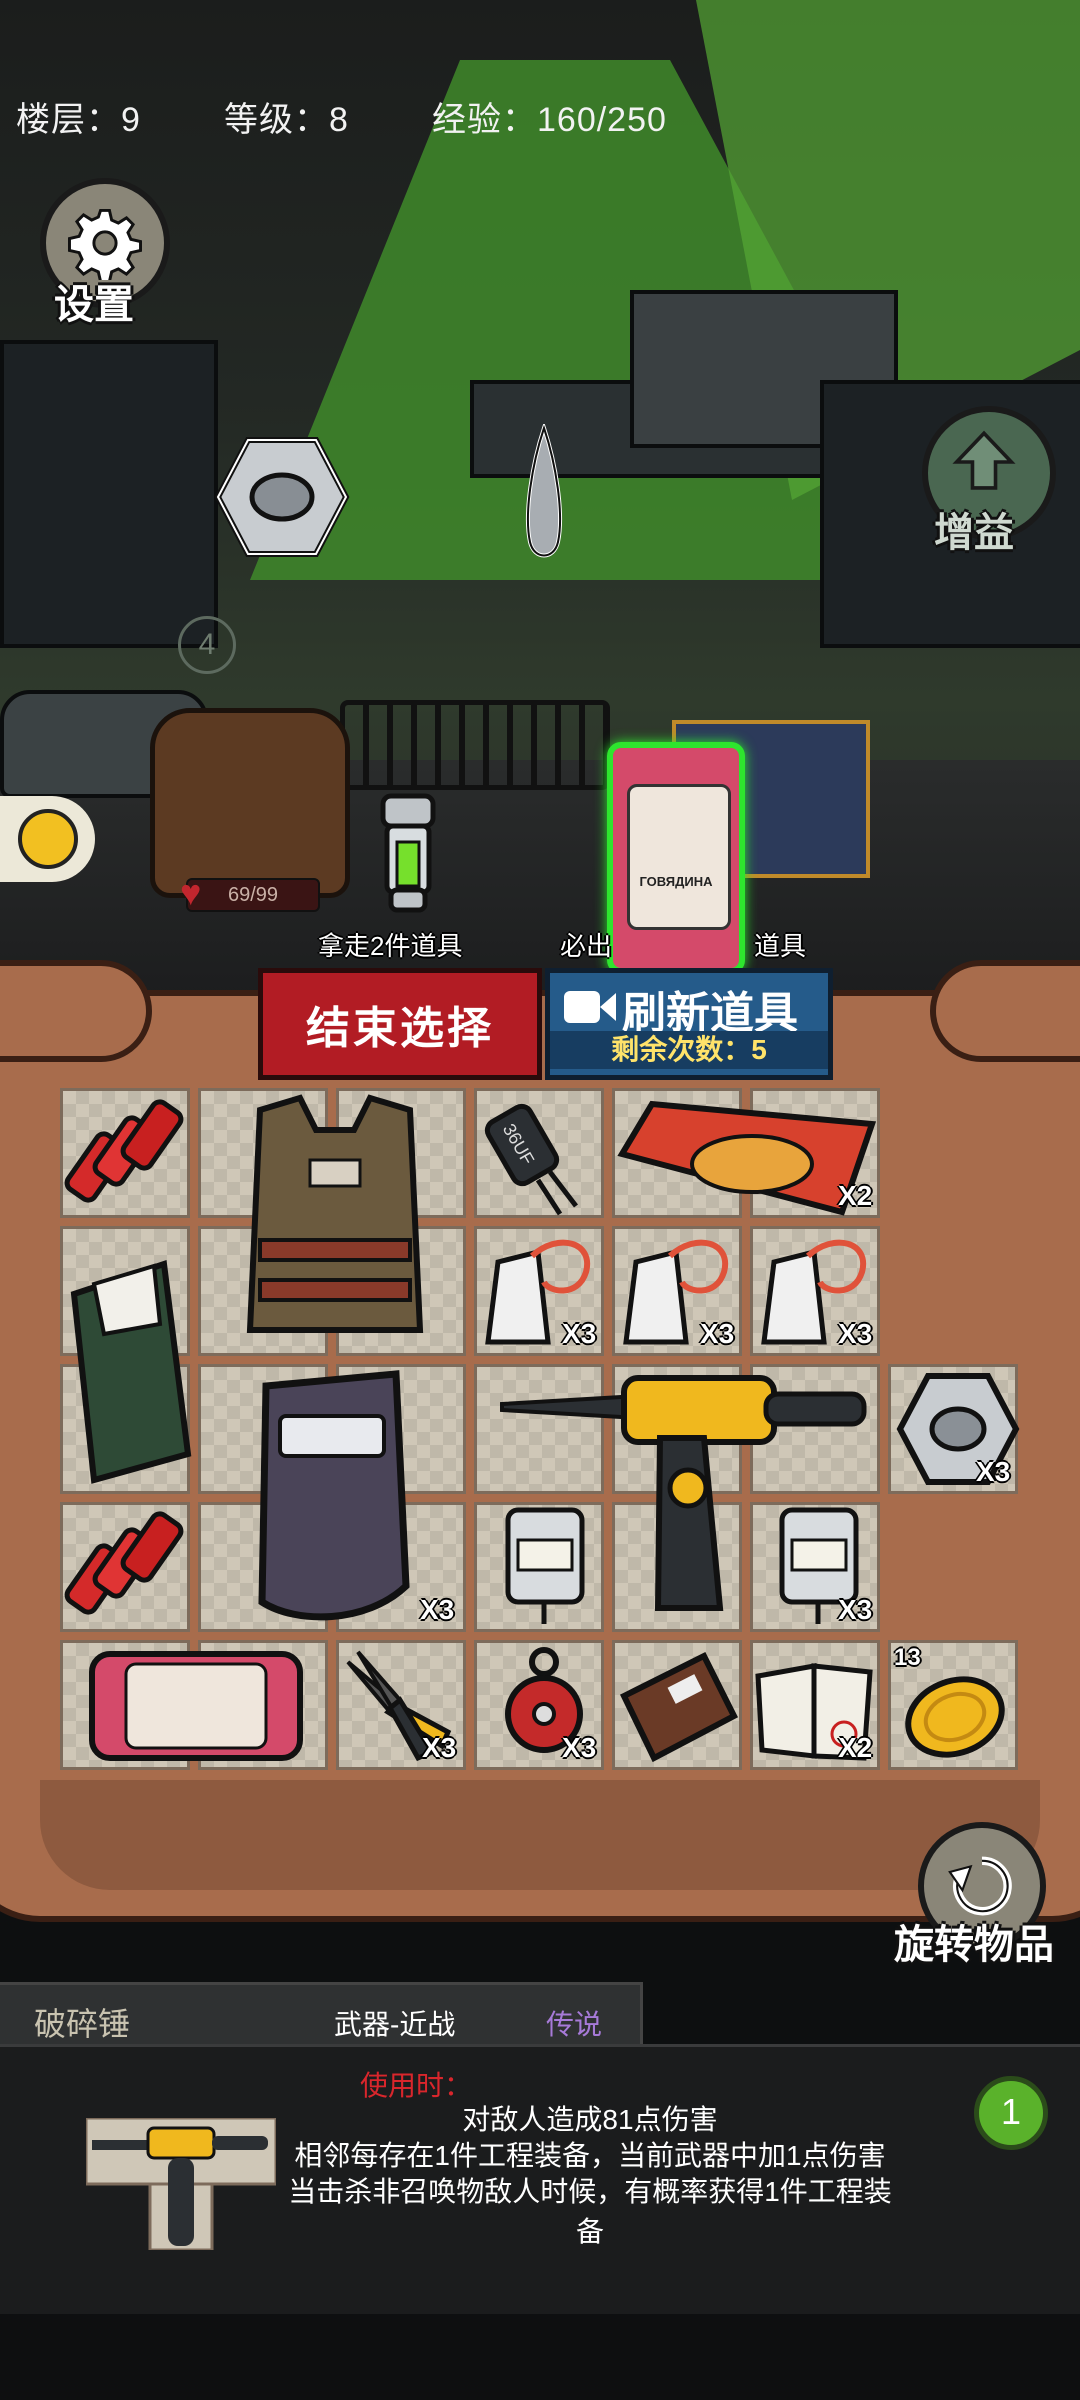  Describe the element at coordinates (590, 1007) in the screenshot. I see `video-icon` at that location.